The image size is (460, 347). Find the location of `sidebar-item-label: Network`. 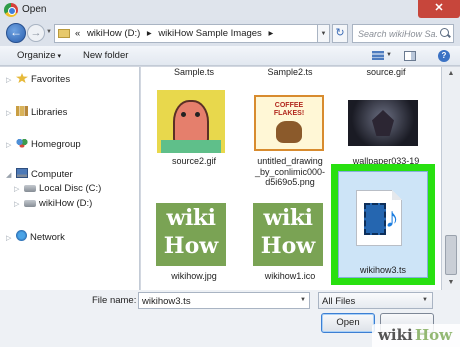

sidebar-item-label: Network is located at coordinates (47, 237).